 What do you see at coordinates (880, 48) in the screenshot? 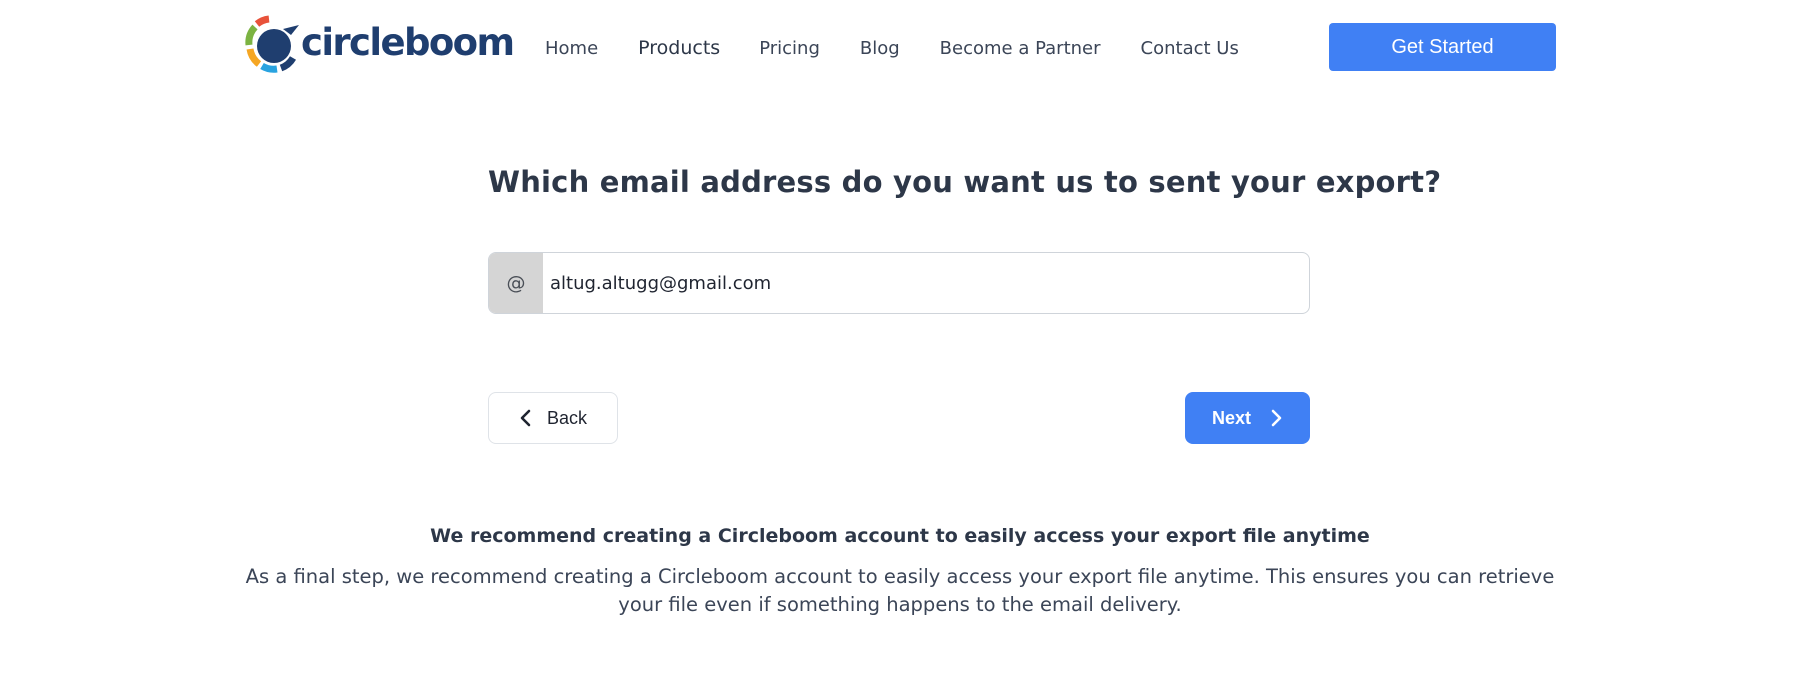
I see `nav-blog: Blog` at bounding box center [880, 48].